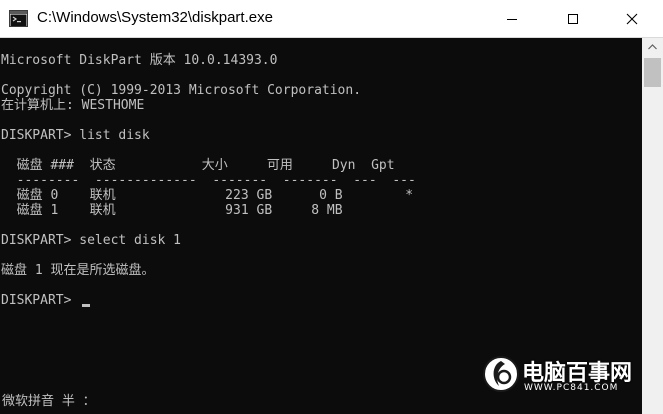  Describe the element at coordinates (49, 401) in the screenshot. I see `ime-status: 微软拼音 半 ：` at that location.